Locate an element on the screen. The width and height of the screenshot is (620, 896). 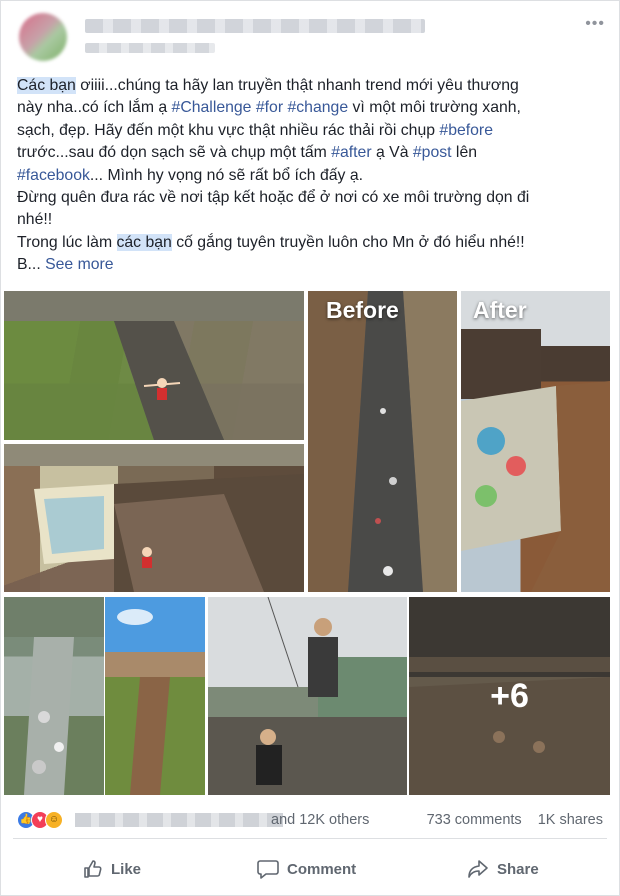
see-more-link: See more is located at coordinates (79, 264).